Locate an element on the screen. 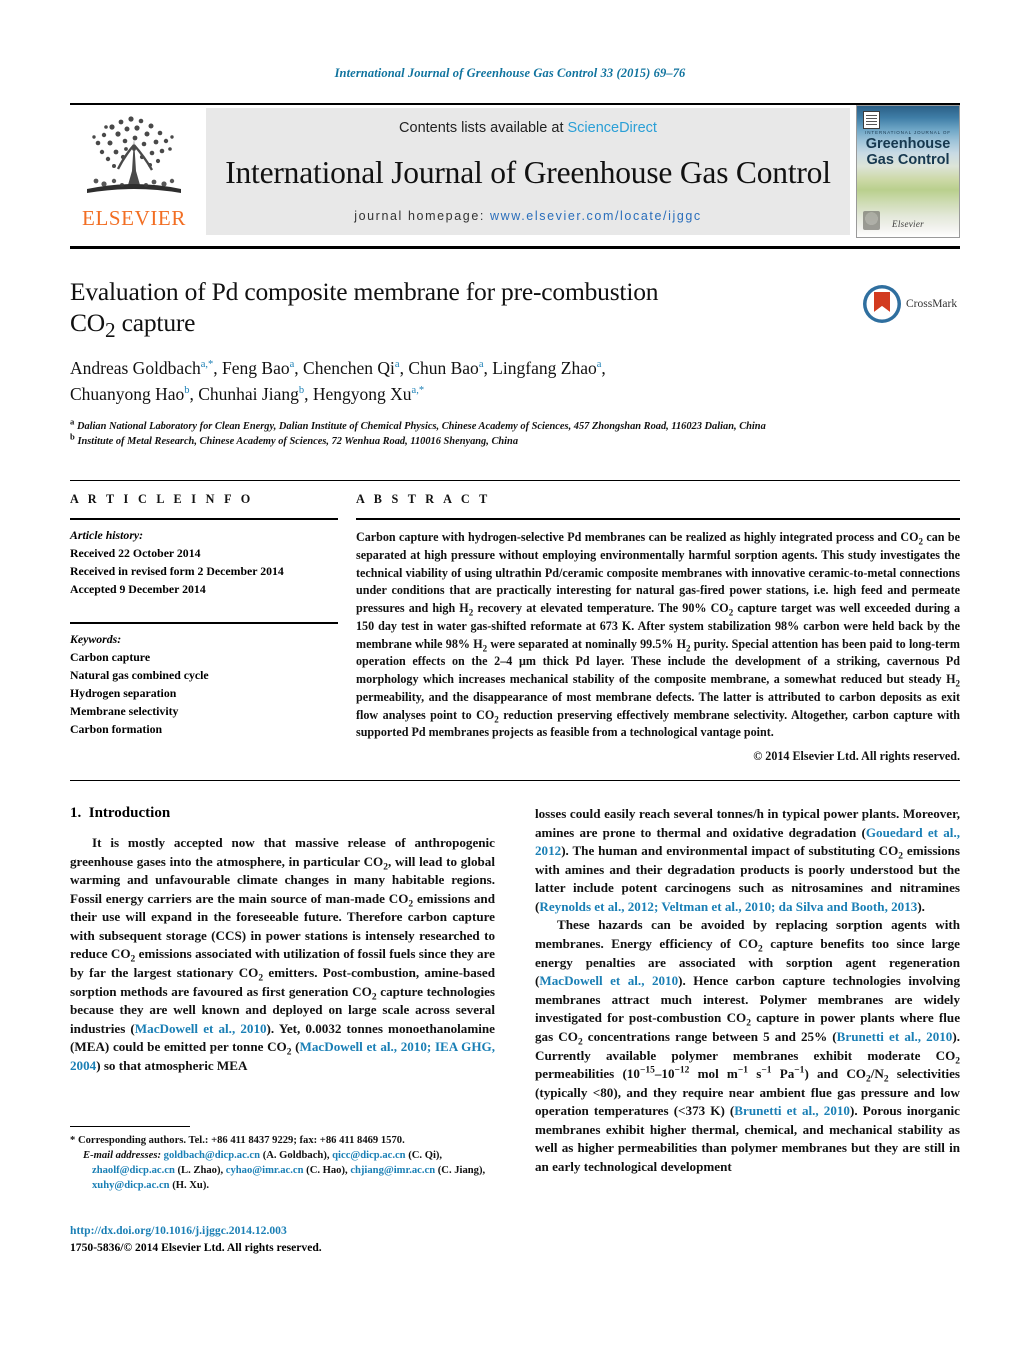  email-owner: (A. Goldbach) is located at coordinates (294, 1156).